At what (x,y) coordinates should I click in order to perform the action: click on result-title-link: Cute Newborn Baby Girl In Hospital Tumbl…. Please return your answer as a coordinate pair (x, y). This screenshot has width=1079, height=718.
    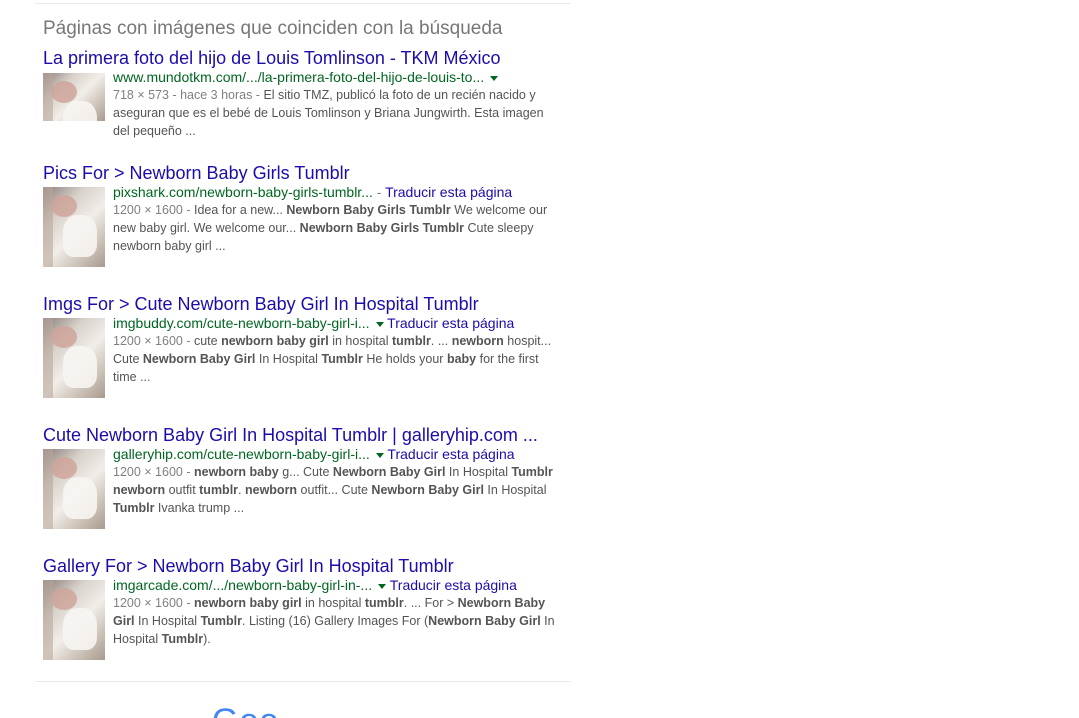
    Looking at the image, I should click on (303, 435).